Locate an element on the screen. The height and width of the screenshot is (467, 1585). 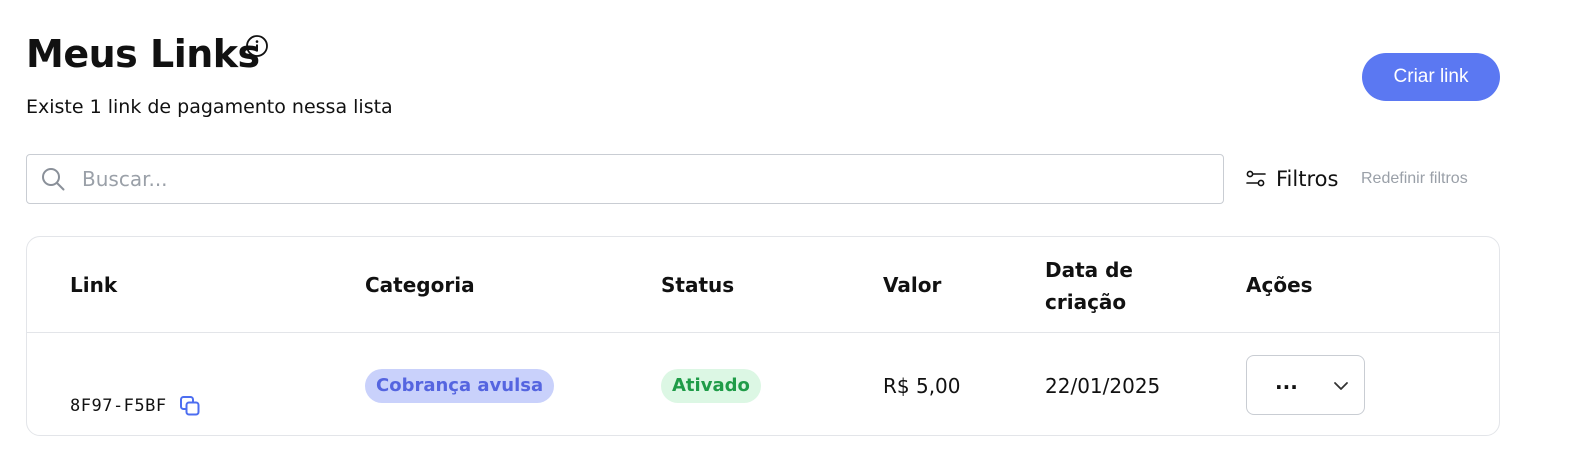
reset-filters-link: Redefinir filtros is located at coordinates (1414, 179).